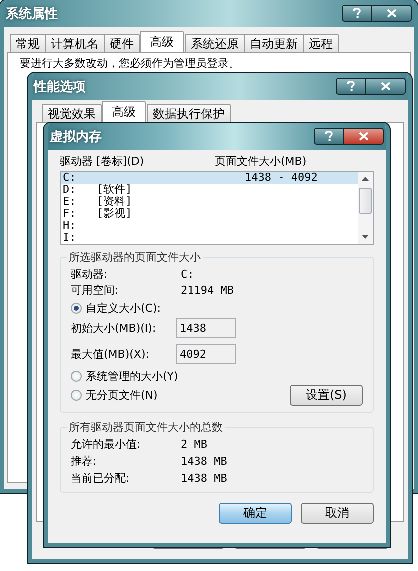  I want to click on volume-label: [影视], so click(114, 214).